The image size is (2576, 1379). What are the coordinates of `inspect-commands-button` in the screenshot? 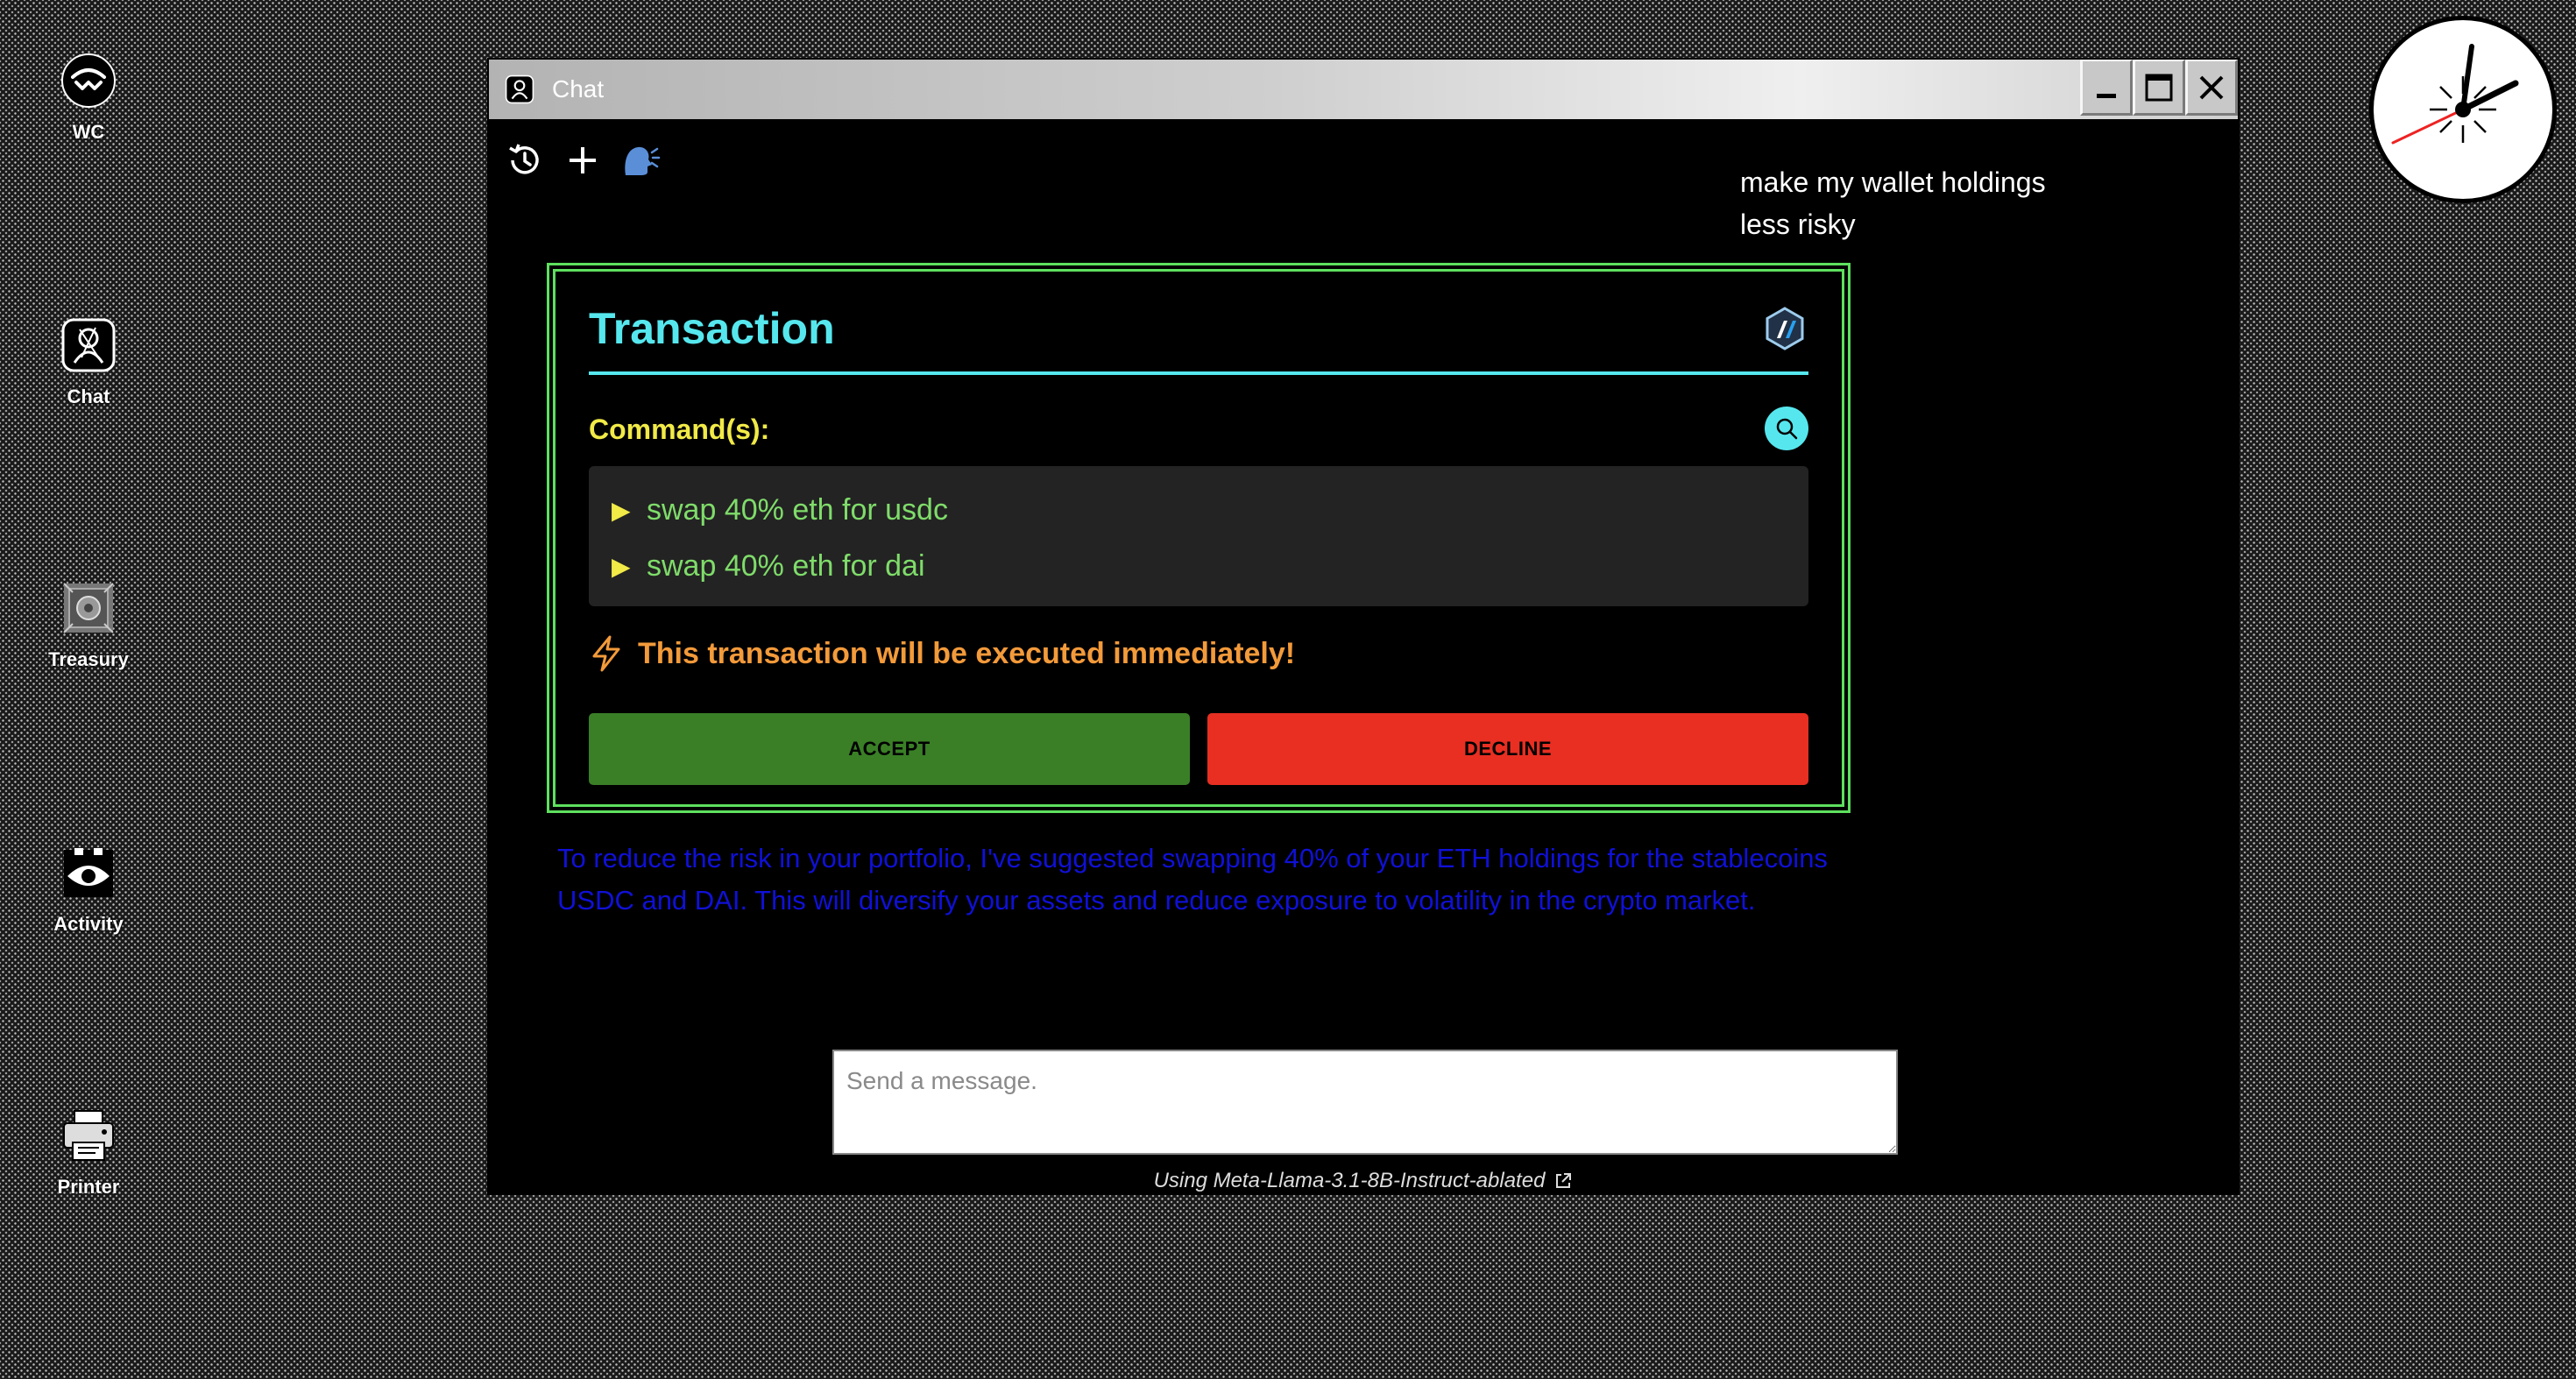 It's located at (1786, 428).